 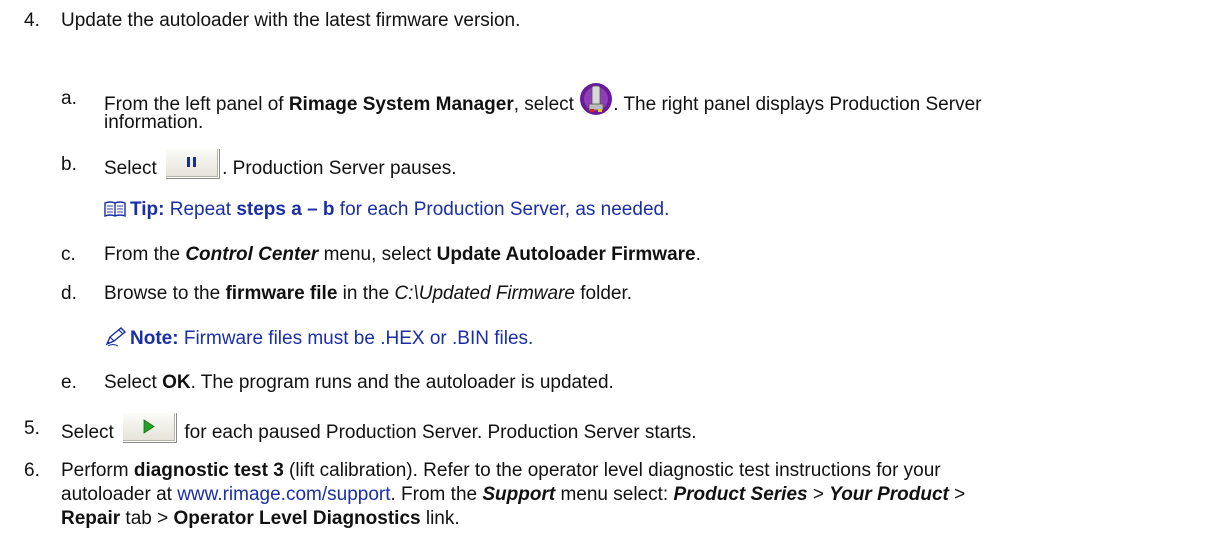 I want to click on substep-letter: a., so click(x=69, y=98).